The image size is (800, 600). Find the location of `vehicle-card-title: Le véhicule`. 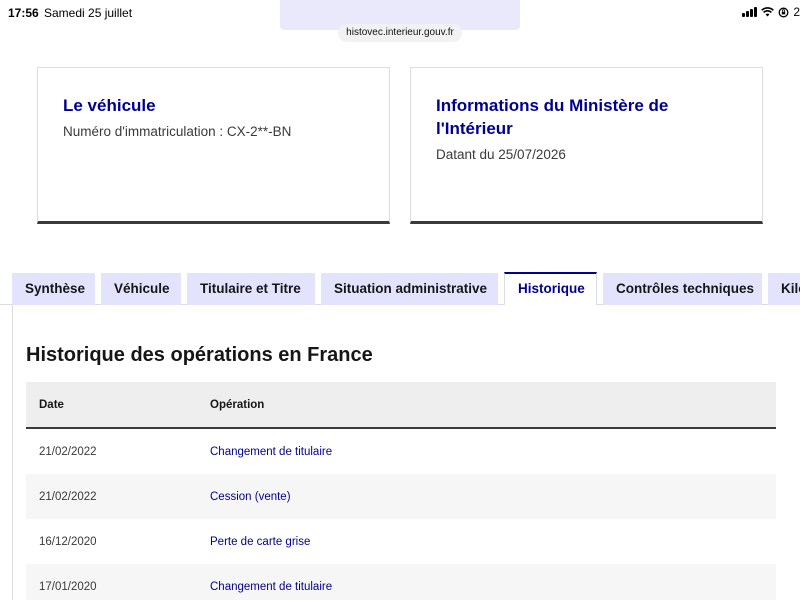

vehicle-card-title: Le véhicule is located at coordinates (109, 105).